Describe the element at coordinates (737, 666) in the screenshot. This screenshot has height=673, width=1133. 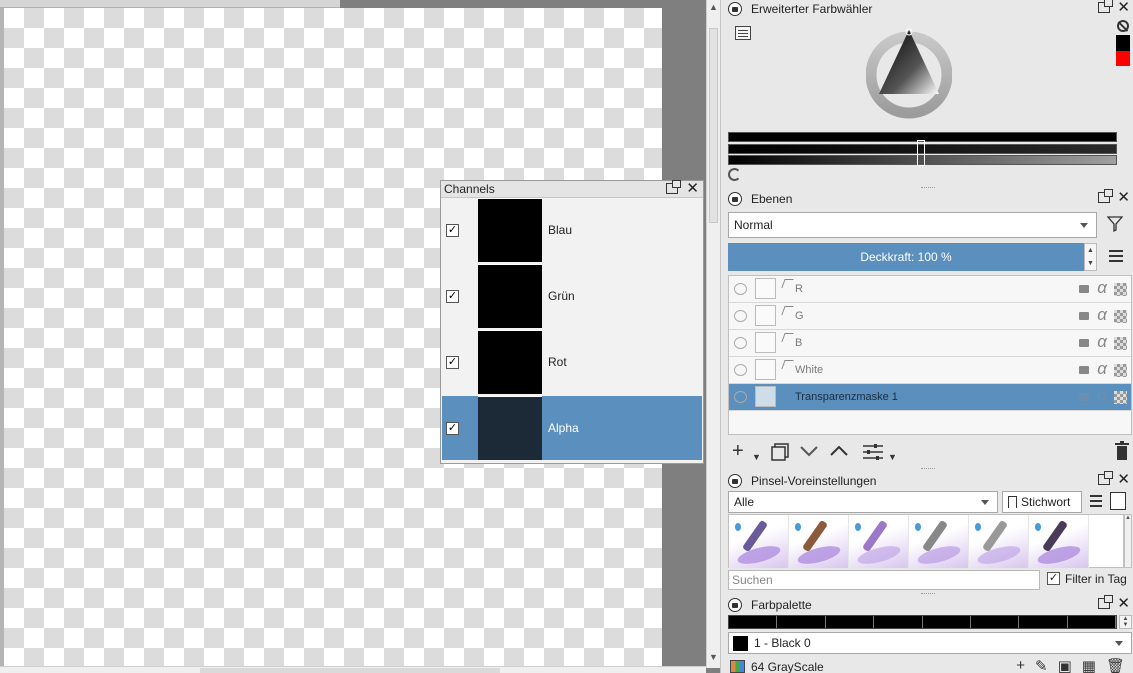
I see `palette-icon` at that location.